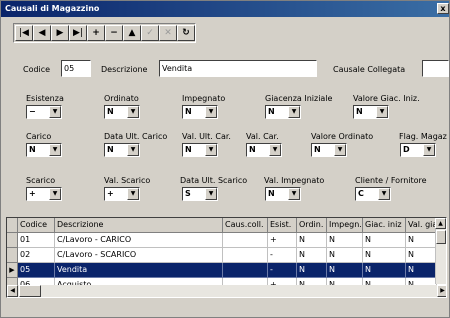  Describe the element at coordinates (441, 237) in the screenshot. I see `vertical-scroll-thumb` at that location.